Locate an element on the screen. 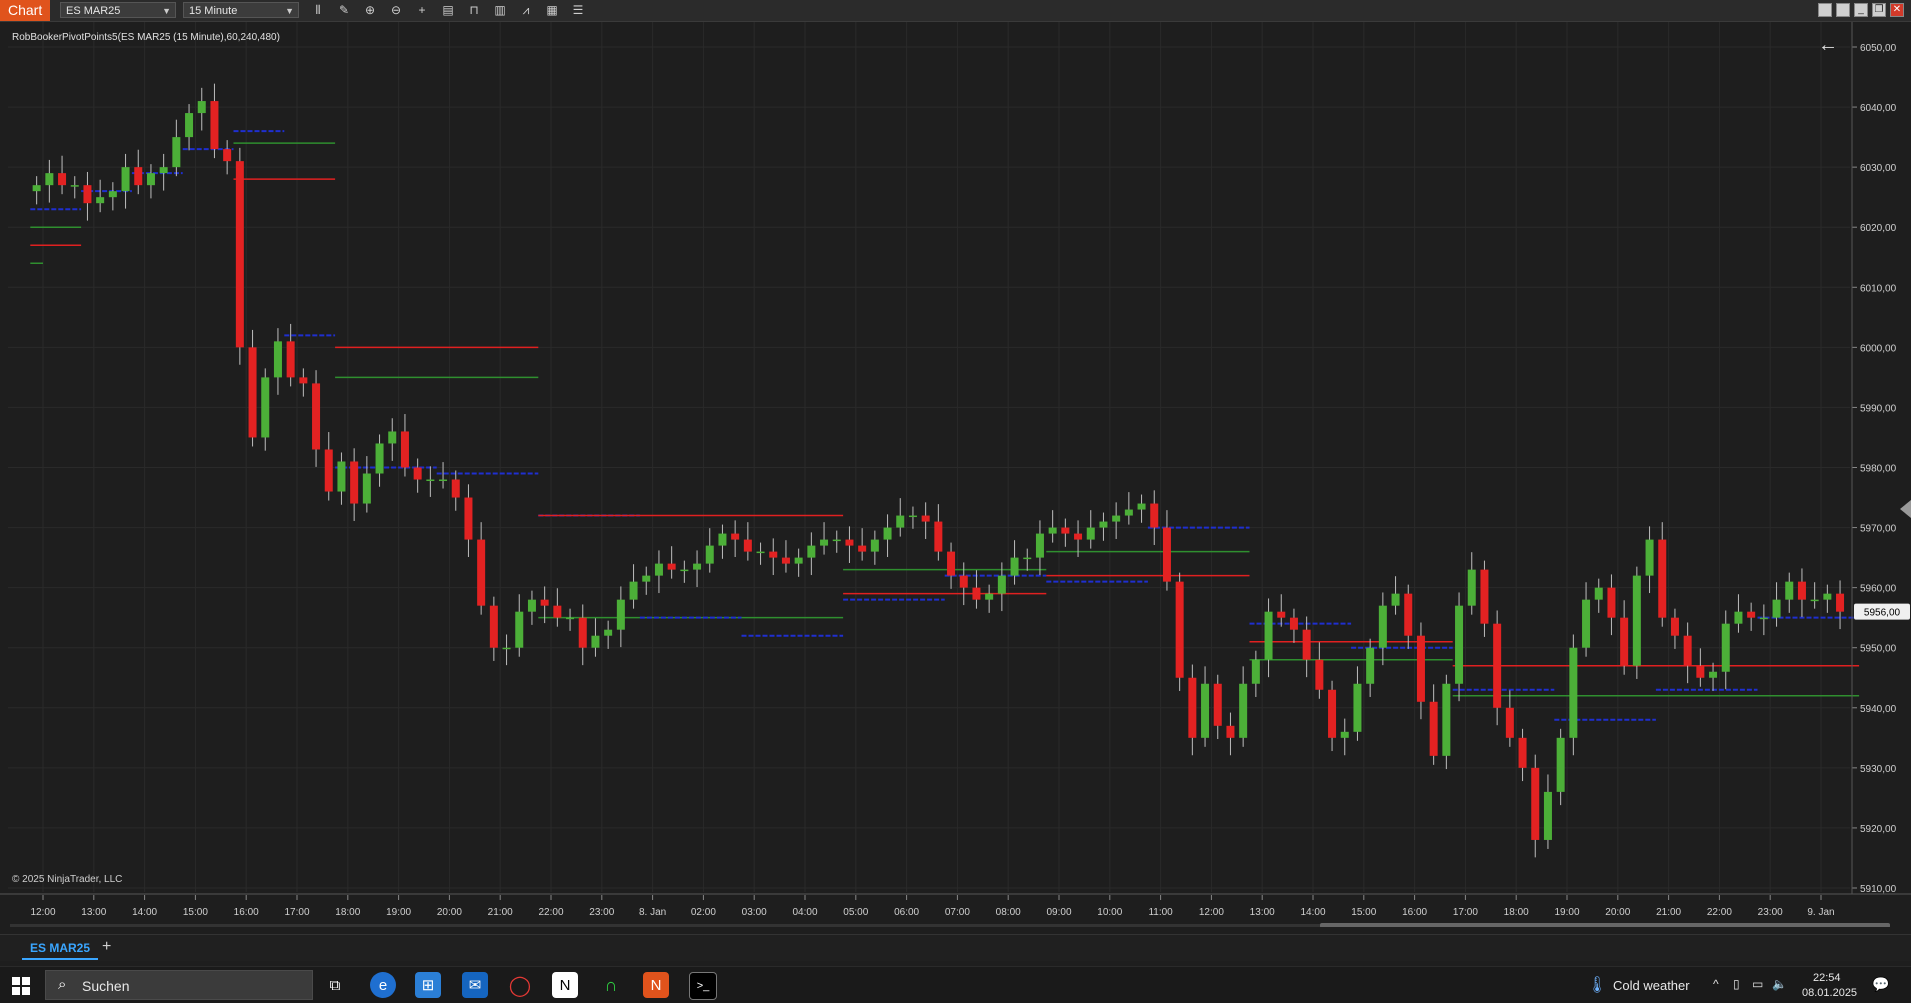 The image size is (1911, 1003). strategy-icon: ▥ is located at coordinates (500, 10).